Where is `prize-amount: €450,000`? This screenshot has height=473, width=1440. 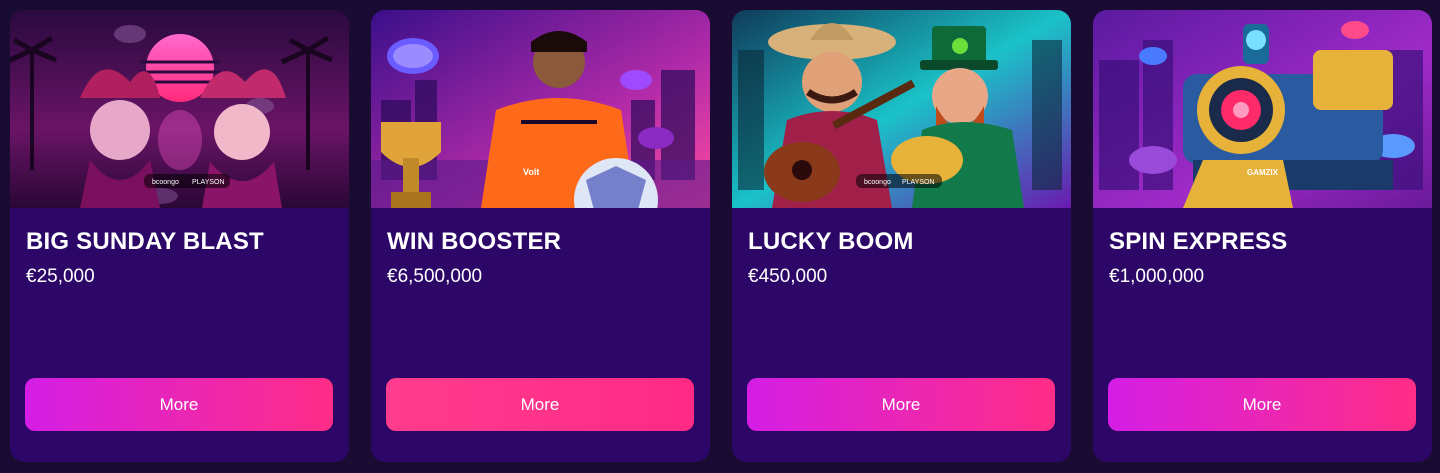 prize-amount: €450,000 is located at coordinates (788, 276).